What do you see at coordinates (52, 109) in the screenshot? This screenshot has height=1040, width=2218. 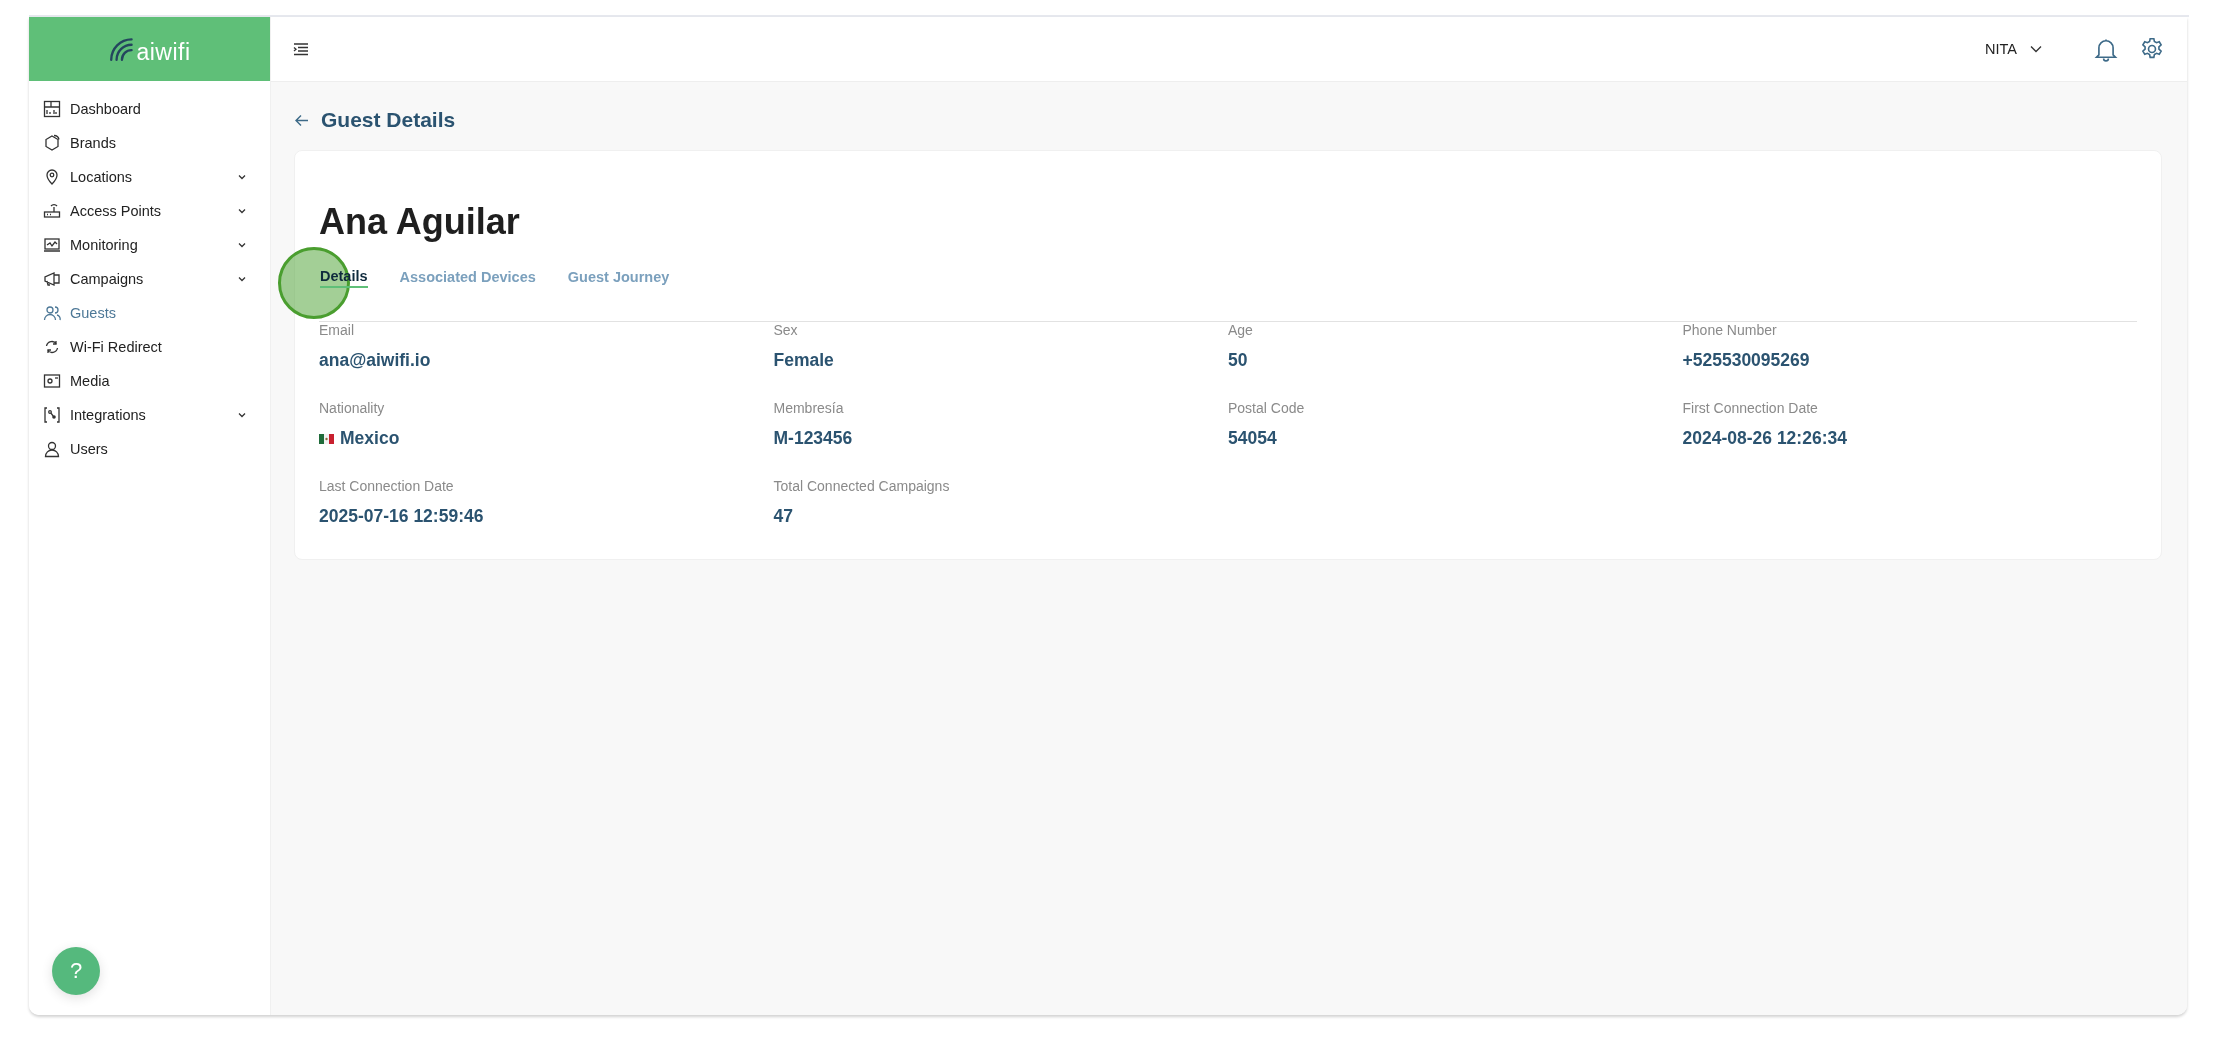 I see `dashboard-icon` at bounding box center [52, 109].